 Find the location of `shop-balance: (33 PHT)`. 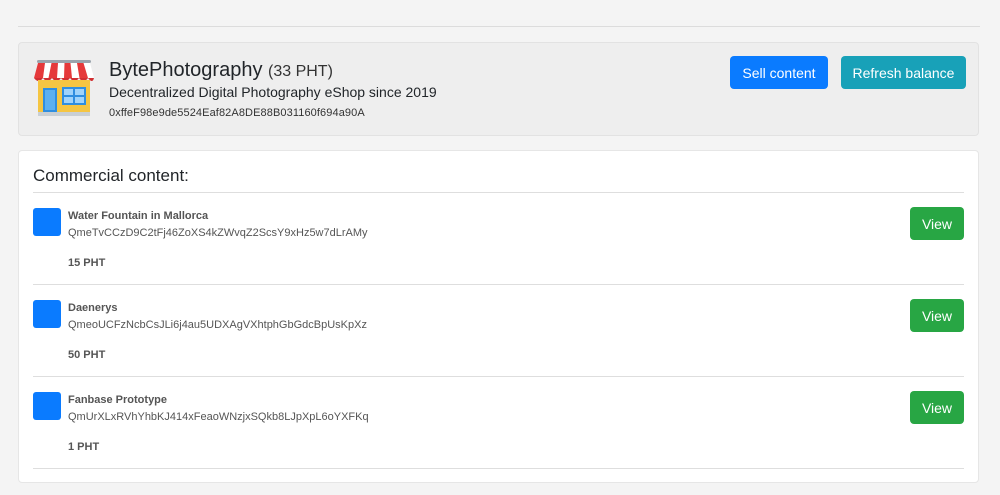

shop-balance: (33 PHT) is located at coordinates (300, 71).